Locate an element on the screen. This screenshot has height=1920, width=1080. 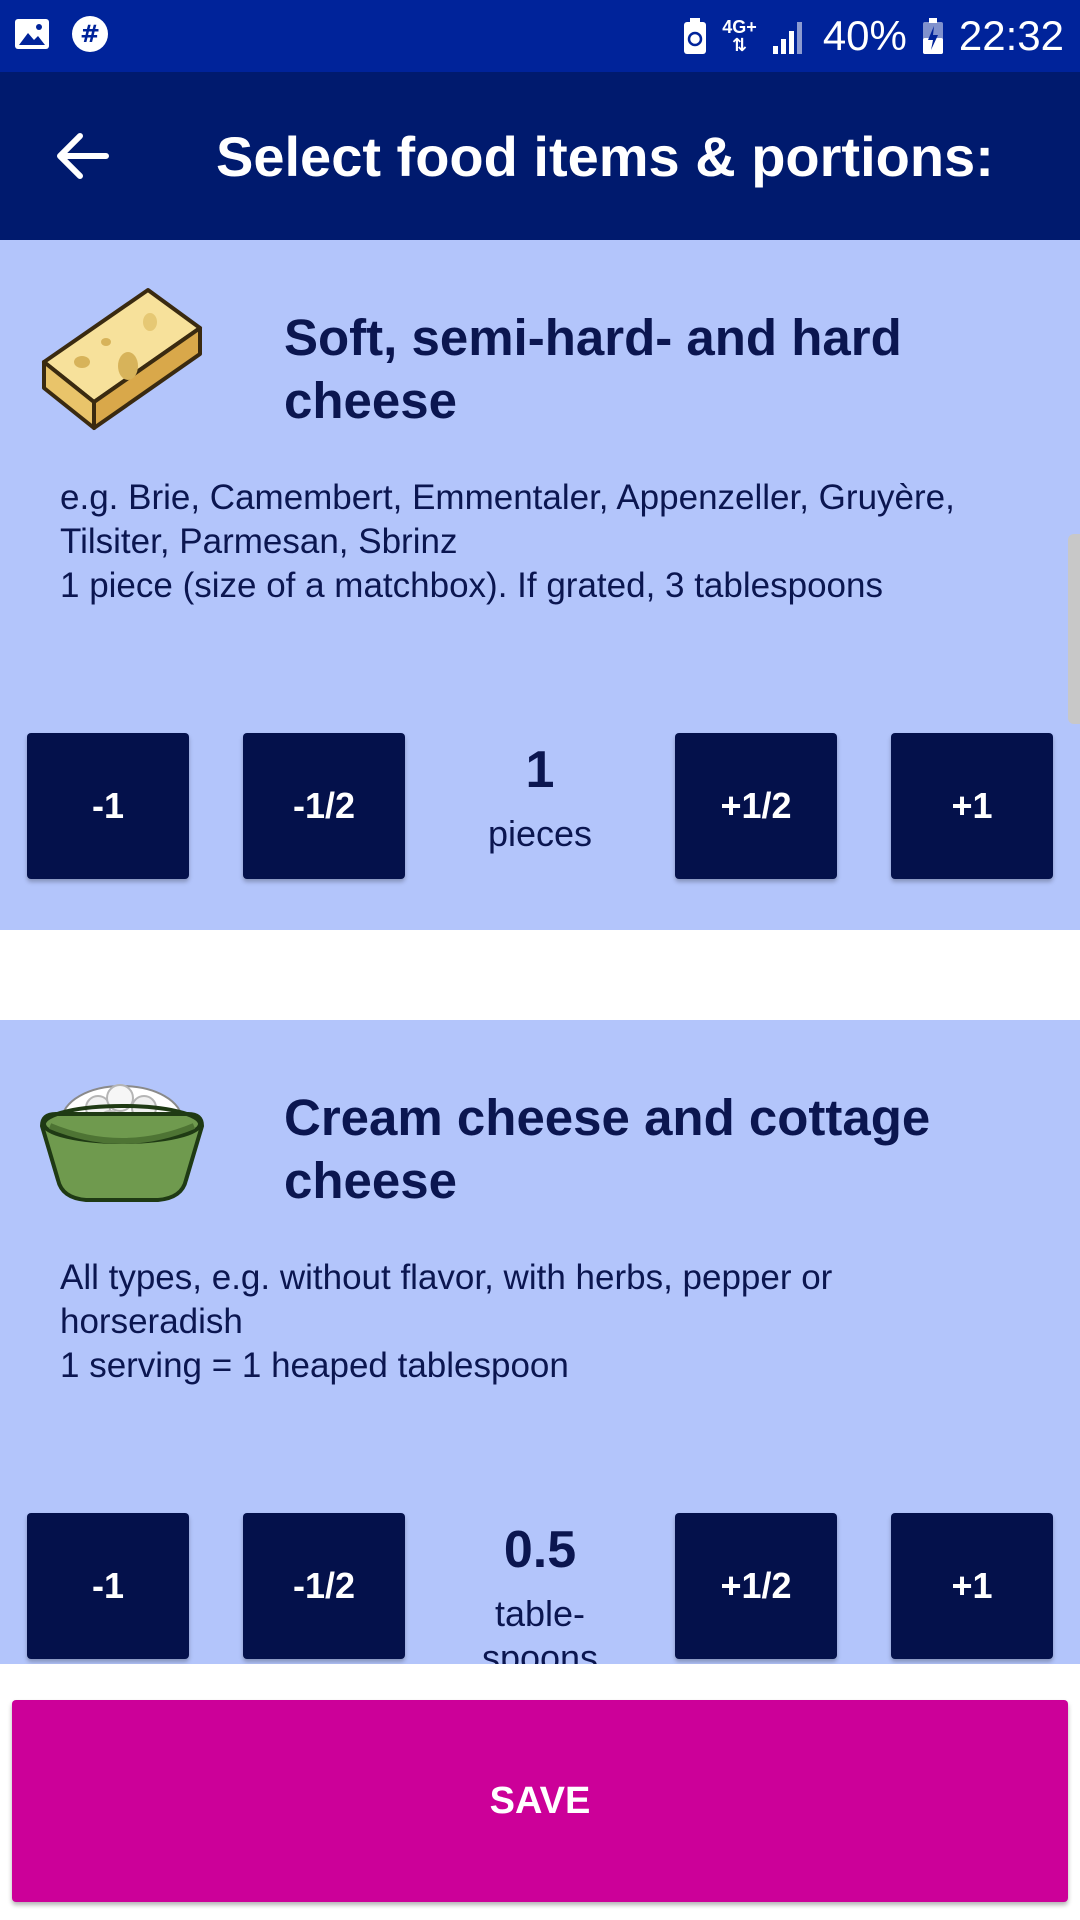
status-right-icons: 4G+ ⇅ 40% 22:32 is located at coordinates (873, 36).